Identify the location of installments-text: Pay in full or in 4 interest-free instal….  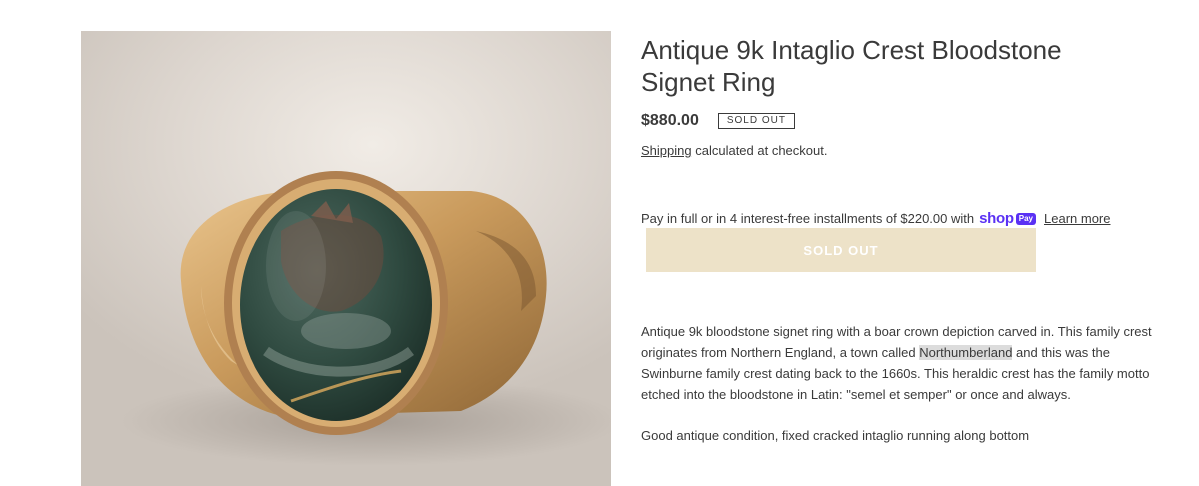
(808, 218).